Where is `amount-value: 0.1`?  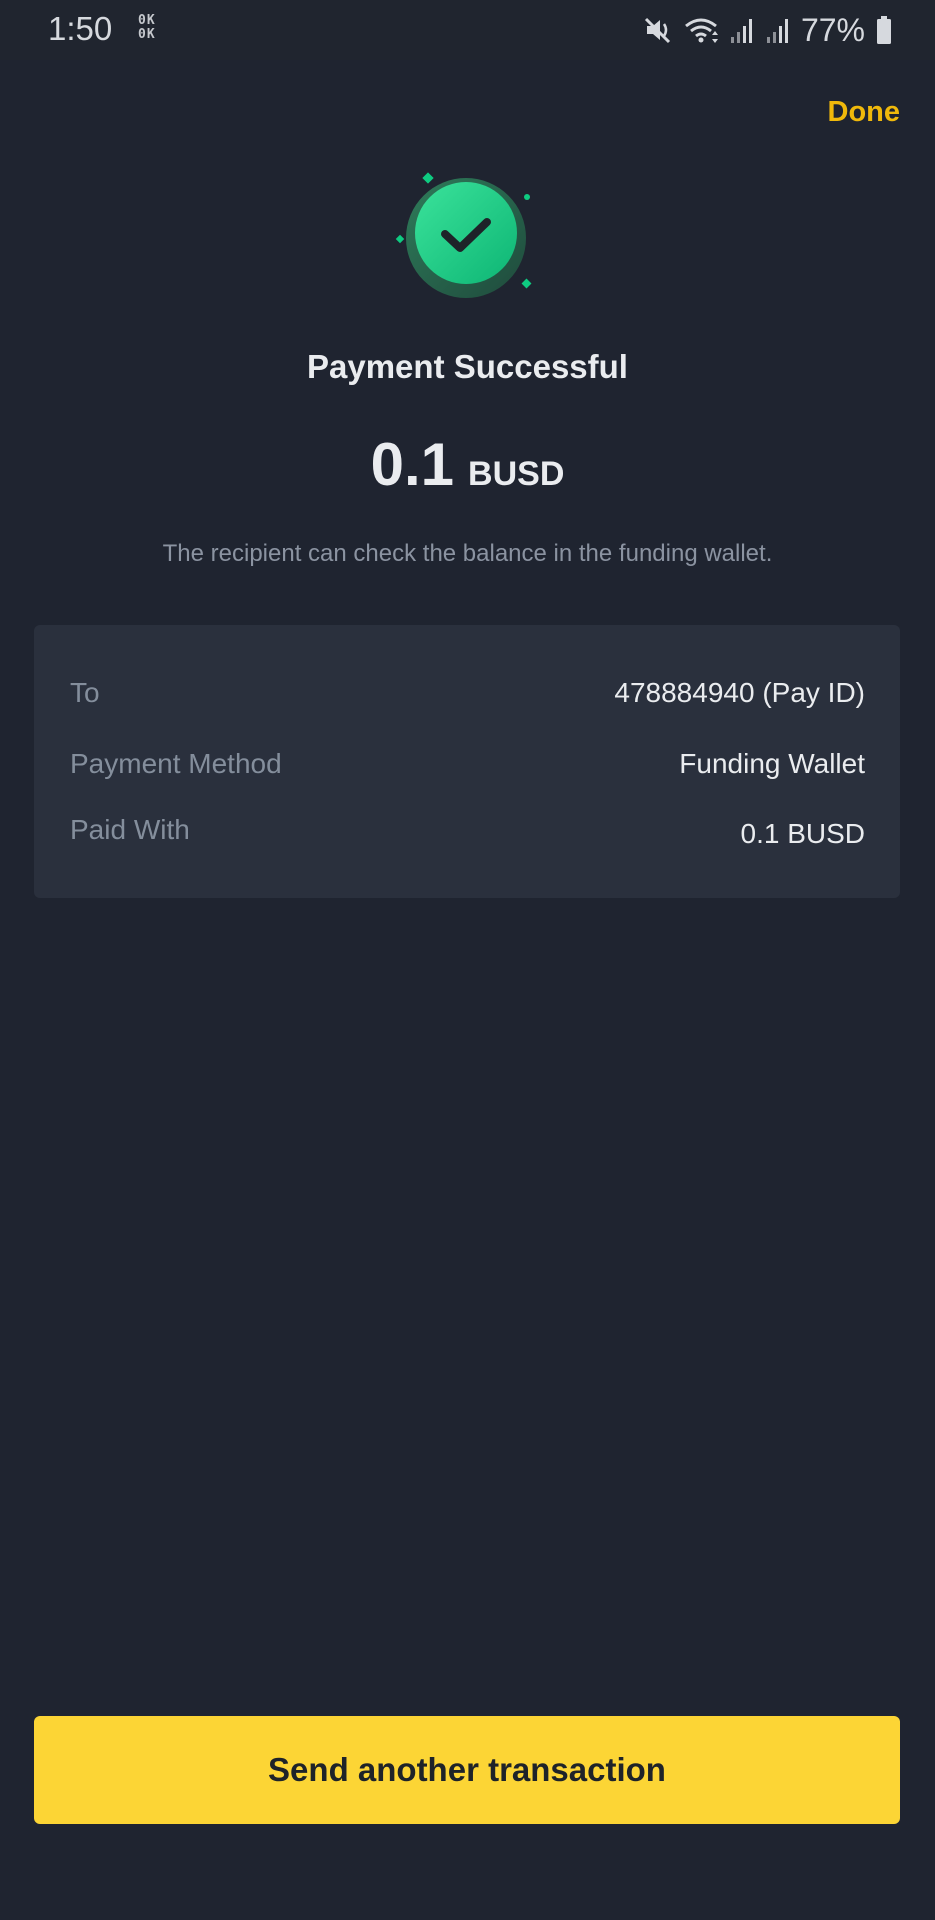 amount-value: 0.1 is located at coordinates (412, 464).